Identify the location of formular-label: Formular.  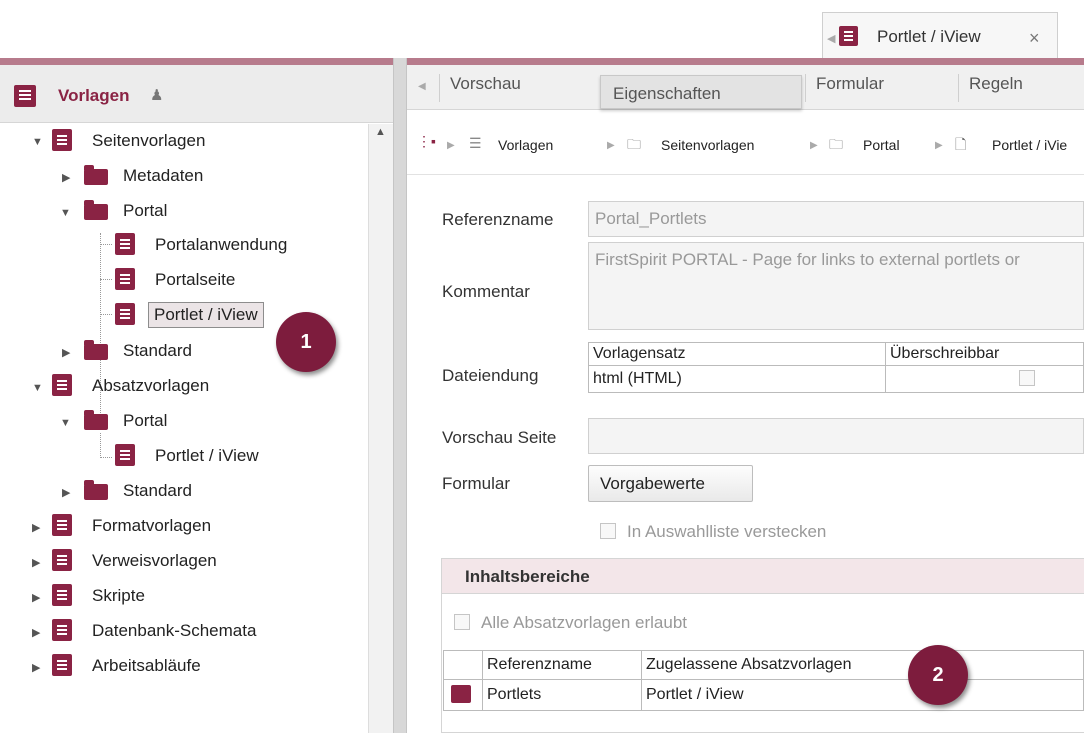
(476, 483).